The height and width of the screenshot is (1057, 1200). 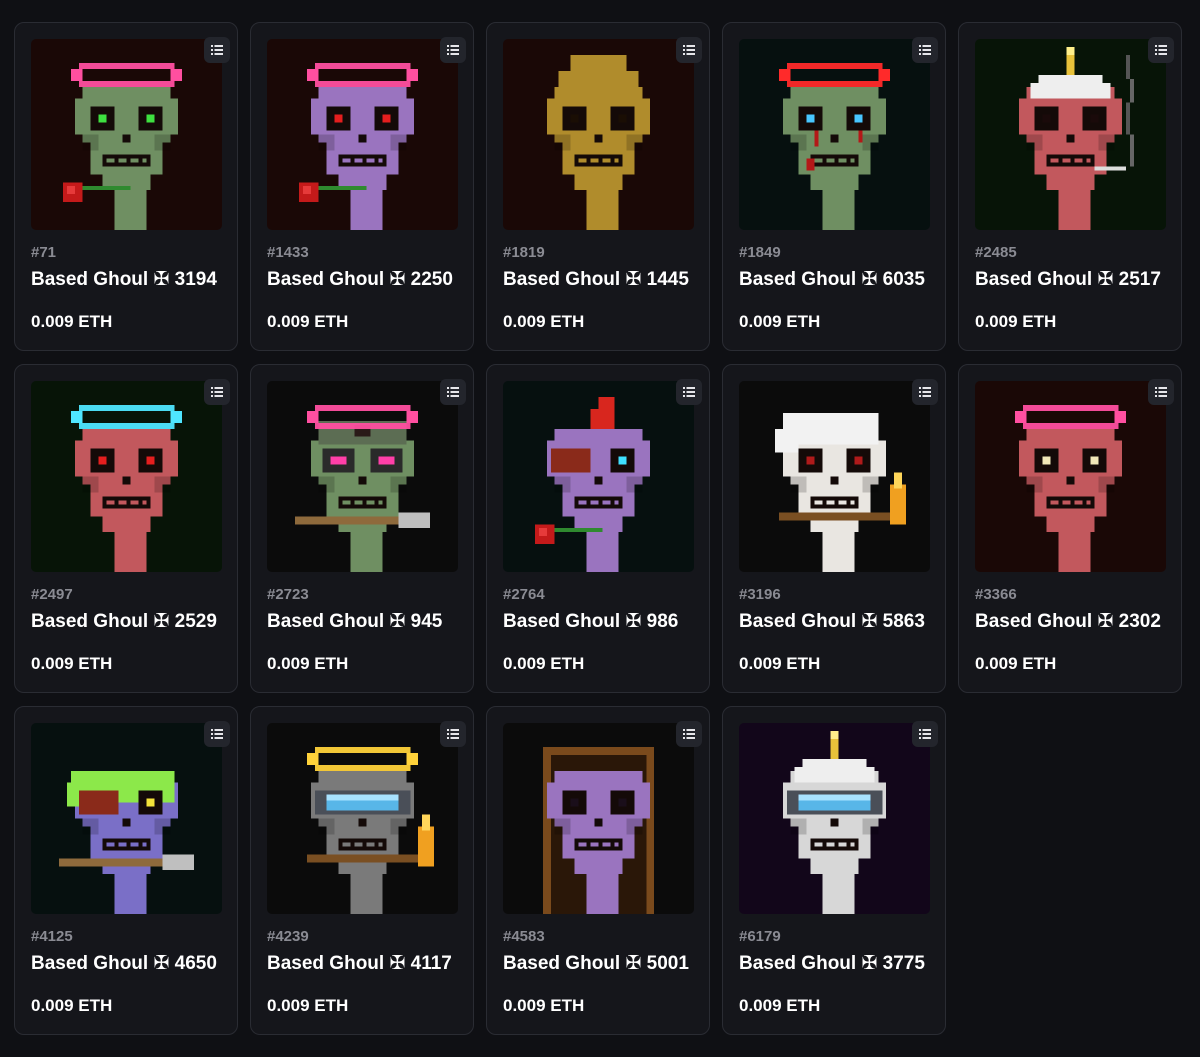 What do you see at coordinates (44, 252) in the screenshot?
I see `token-id: #71` at bounding box center [44, 252].